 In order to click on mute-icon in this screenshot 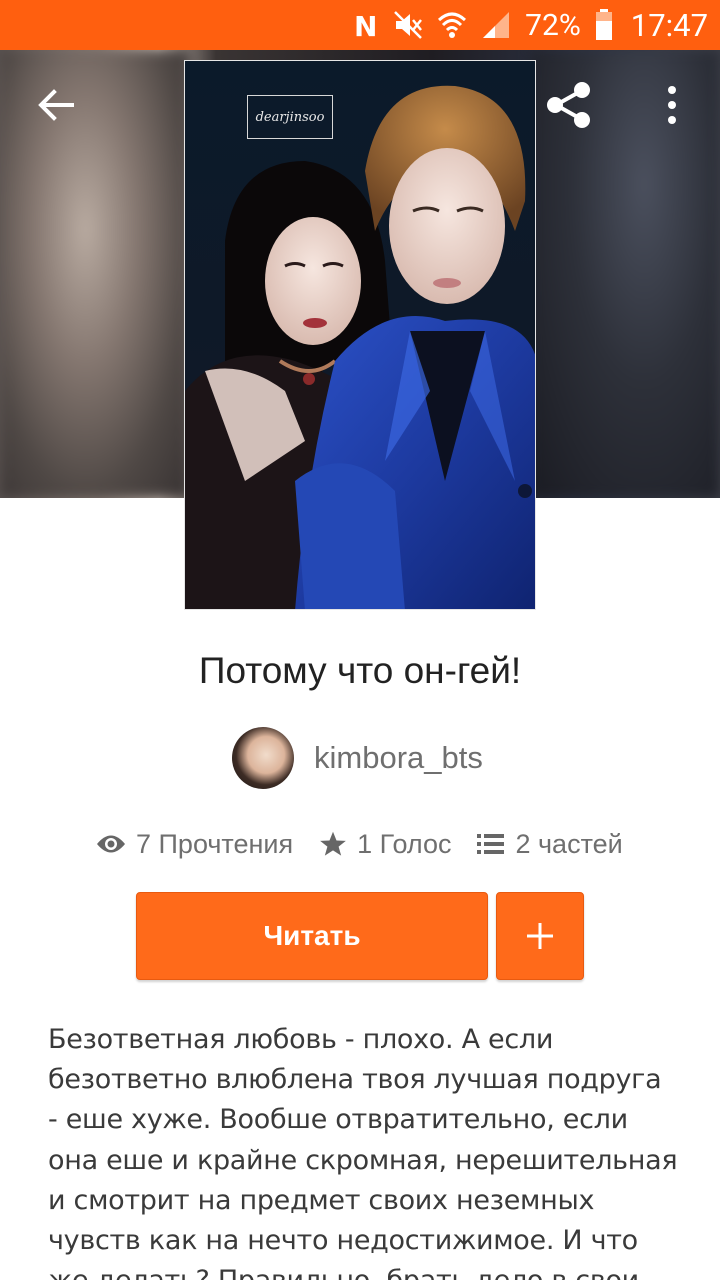, I will do `click(408, 25)`.